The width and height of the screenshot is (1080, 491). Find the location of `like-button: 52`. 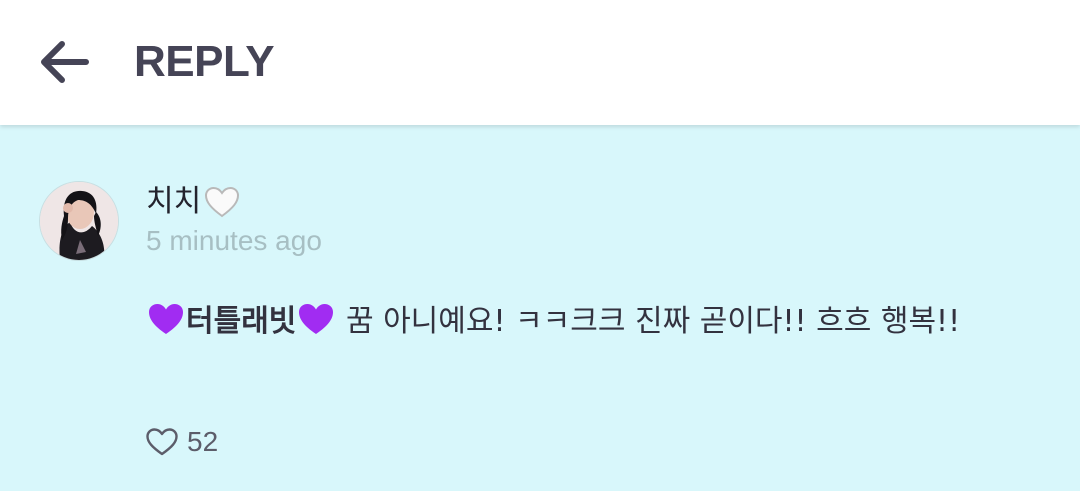

like-button: 52 is located at coordinates (181, 442).